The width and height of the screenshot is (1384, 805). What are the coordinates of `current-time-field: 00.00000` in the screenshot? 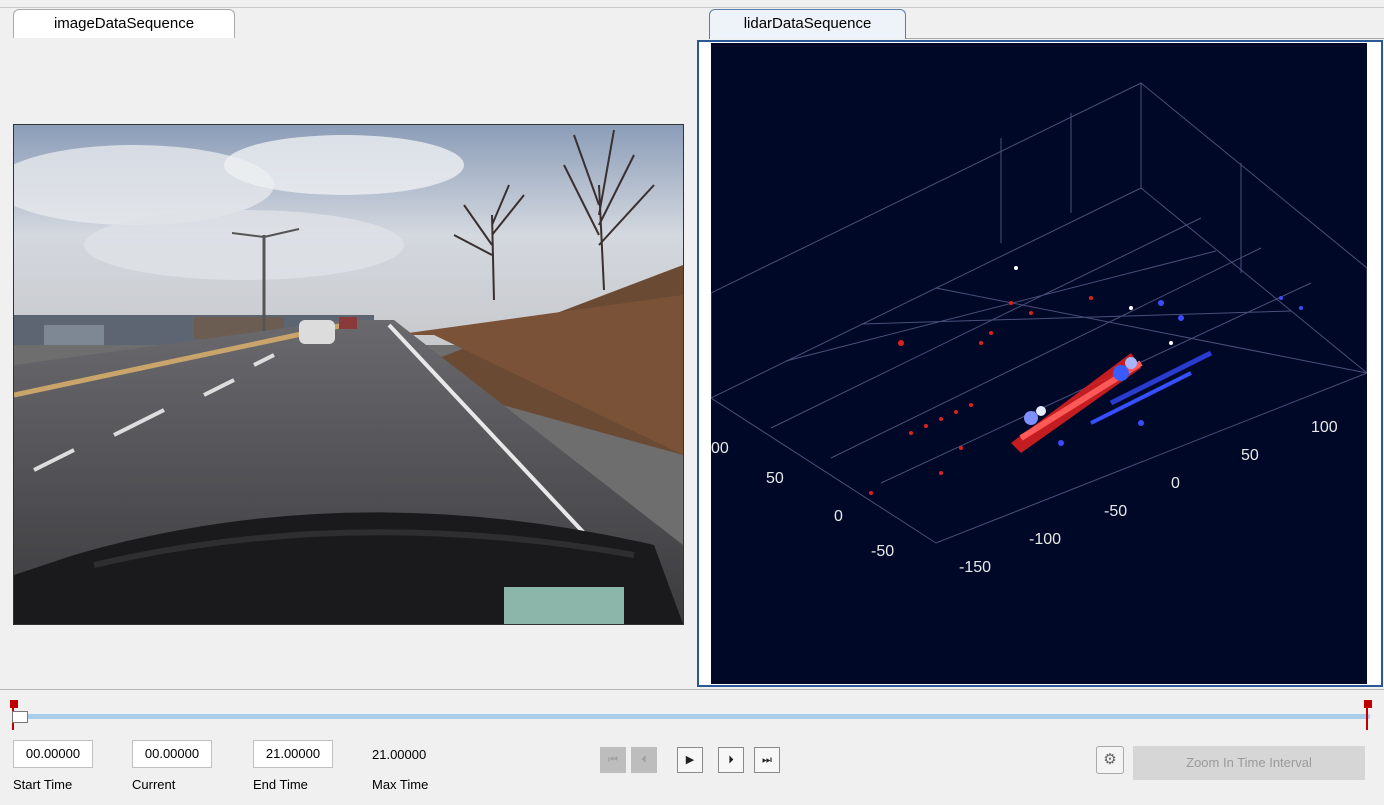 It's located at (172, 754).